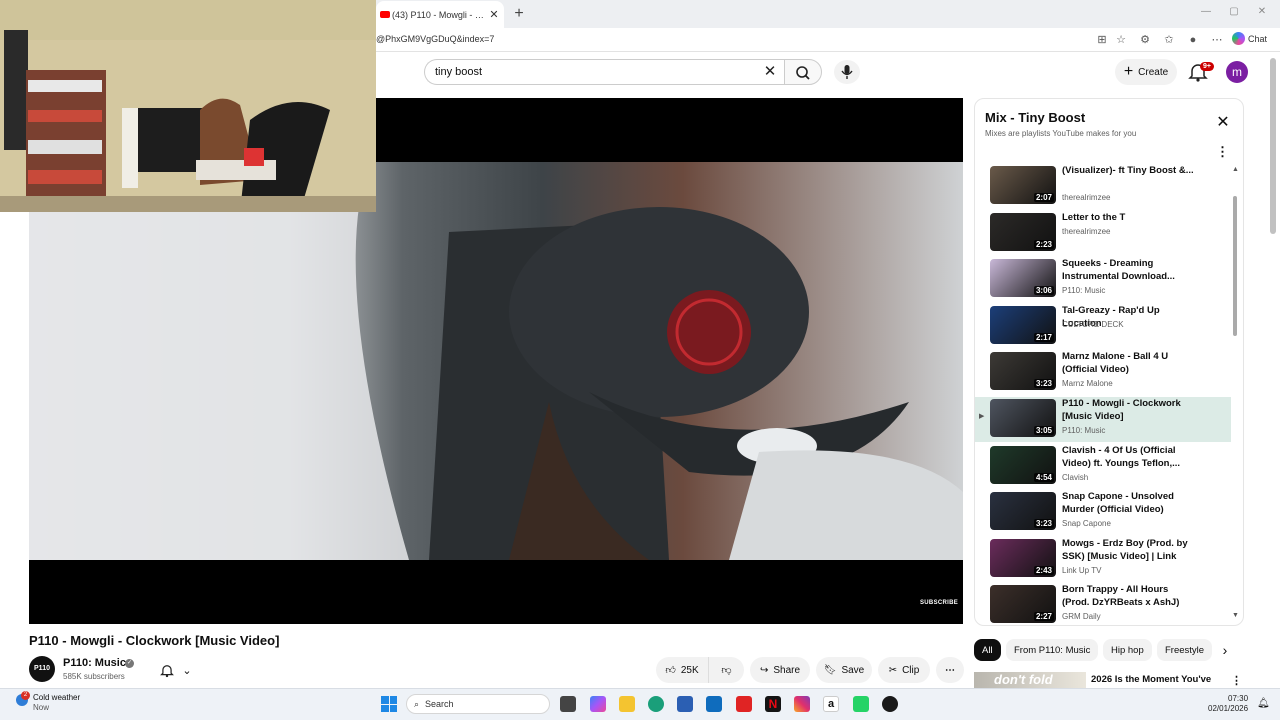 This screenshot has height=720, width=1280. What do you see at coordinates (656, 704) in the screenshot?
I see `edge-browser-icon` at bounding box center [656, 704].